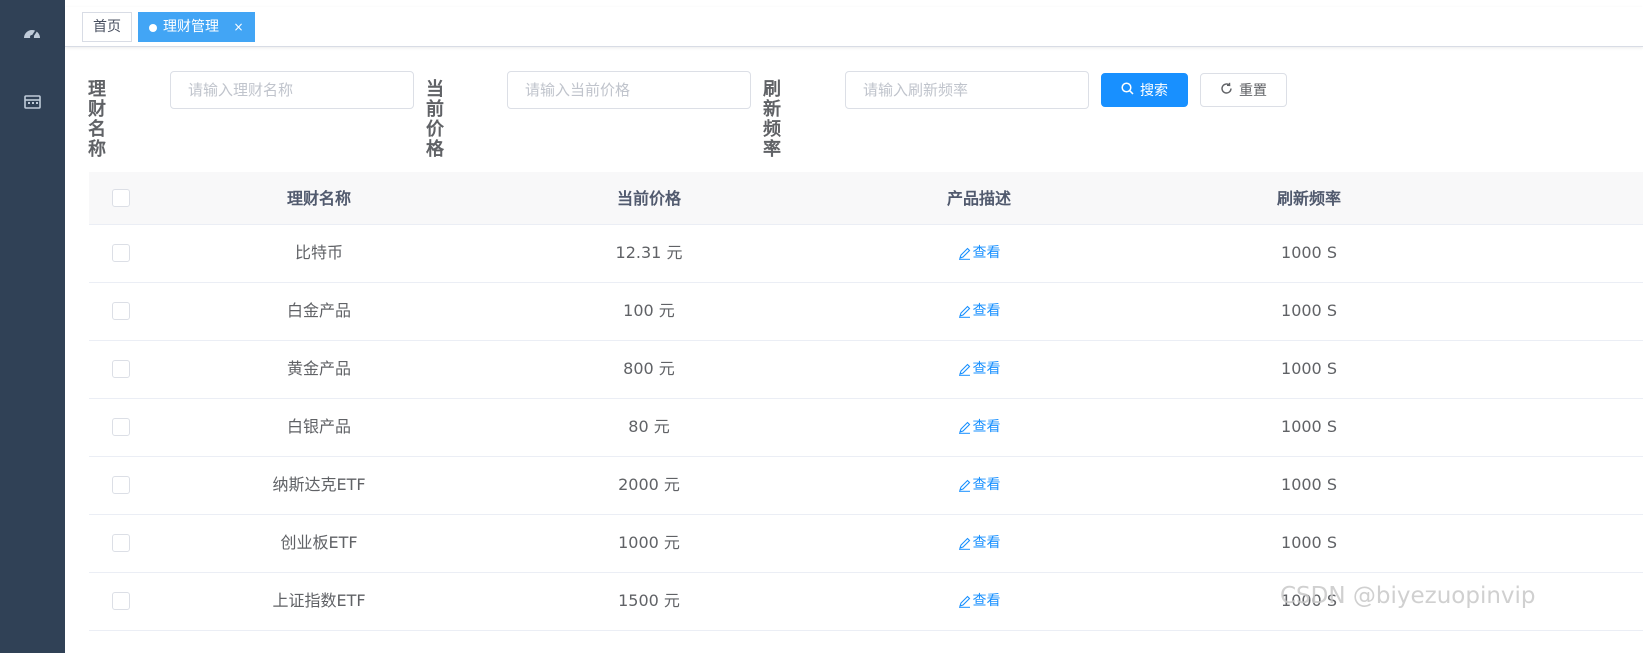  What do you see at coordinates (319, 600) in the screenshot?
I see `cell-name: 上证指数ETF` at bounding box center [319, 600].